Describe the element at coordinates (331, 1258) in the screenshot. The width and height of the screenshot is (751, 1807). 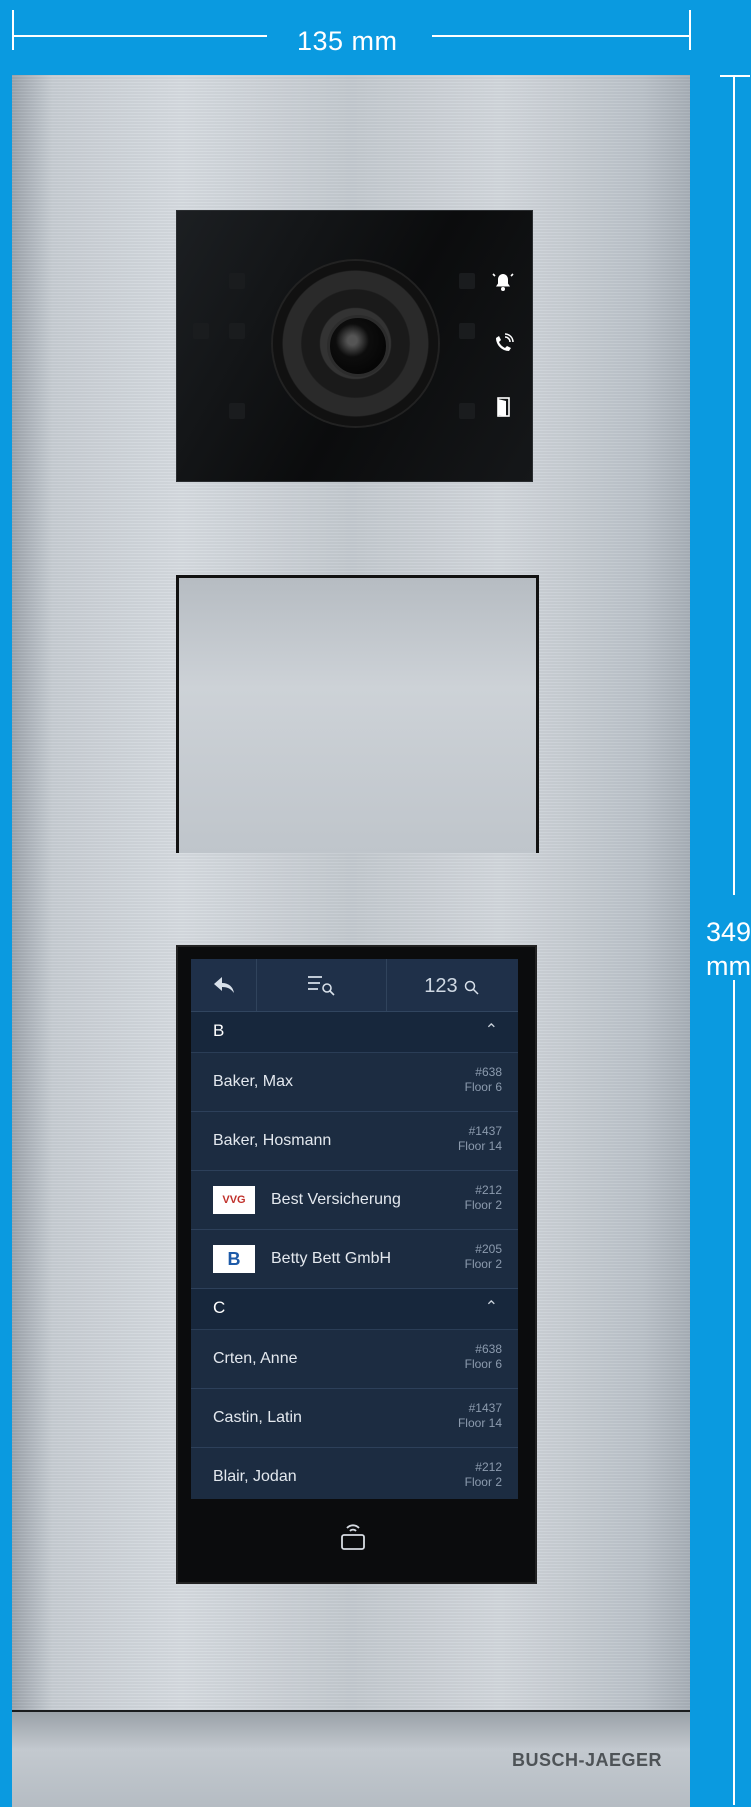
I see `company-name: Betty Bett GmbH` at that location.